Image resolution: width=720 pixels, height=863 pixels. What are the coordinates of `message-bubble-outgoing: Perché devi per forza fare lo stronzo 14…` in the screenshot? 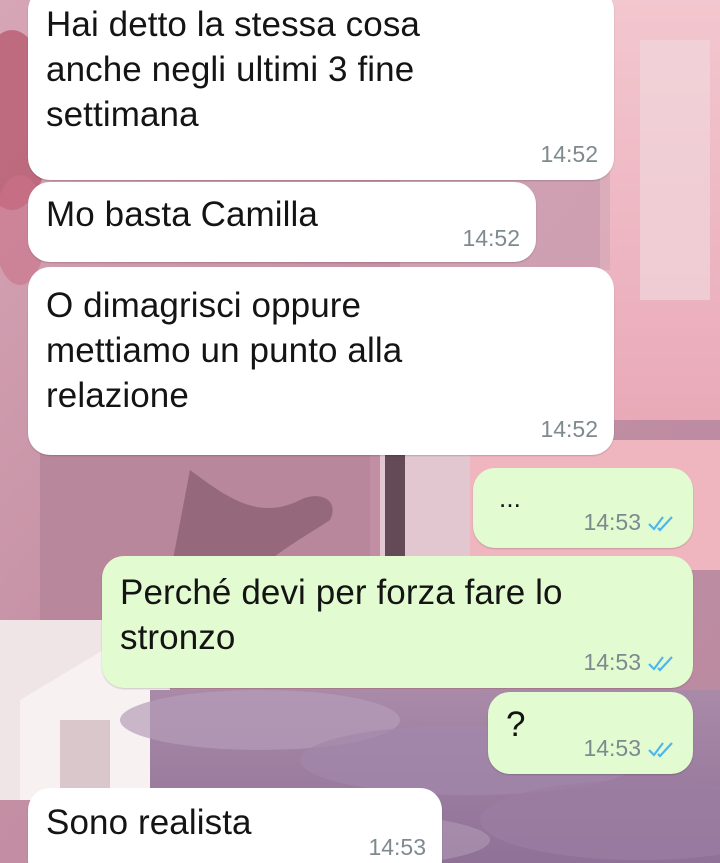 It's located at (397, 622).